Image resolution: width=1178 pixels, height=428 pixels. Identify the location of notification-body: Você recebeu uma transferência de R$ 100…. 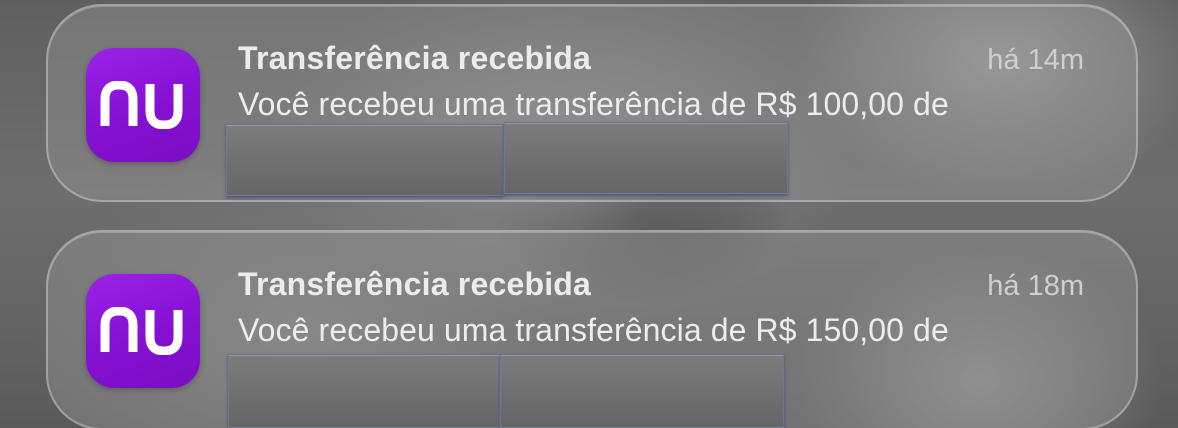
(593, 104).